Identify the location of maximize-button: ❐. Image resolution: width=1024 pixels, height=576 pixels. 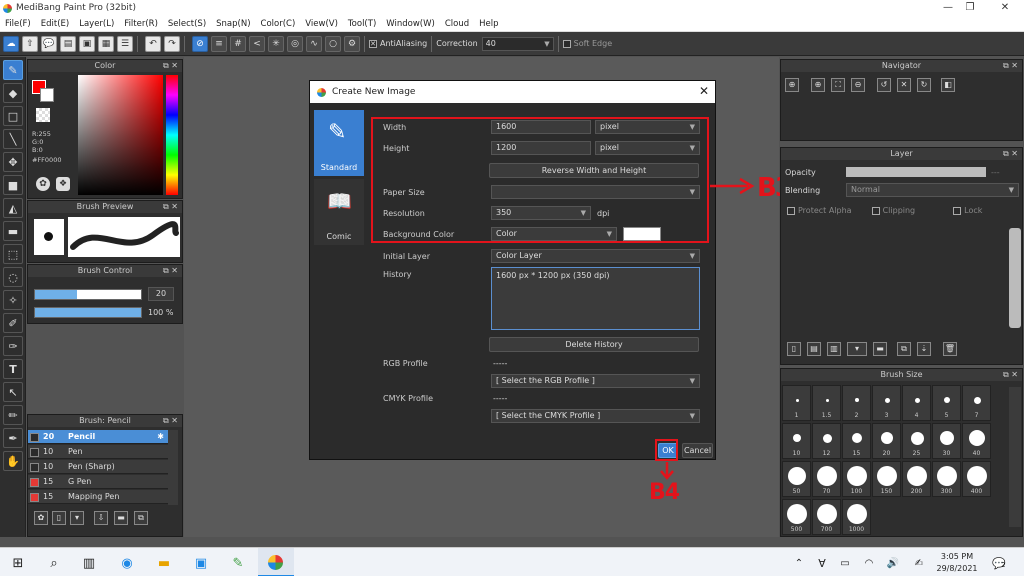
(970, 8).